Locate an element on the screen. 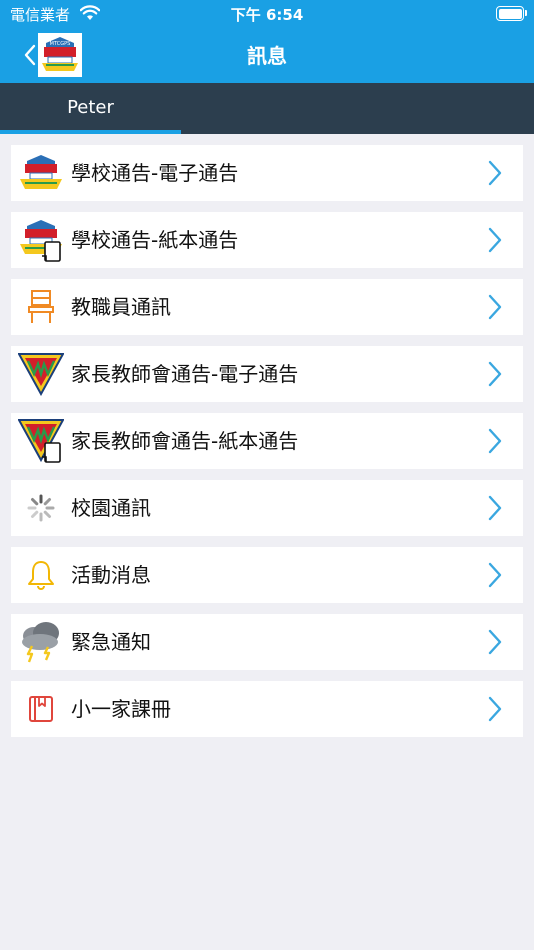  student-tabbar: Peter is located at coordinates (267, 108).